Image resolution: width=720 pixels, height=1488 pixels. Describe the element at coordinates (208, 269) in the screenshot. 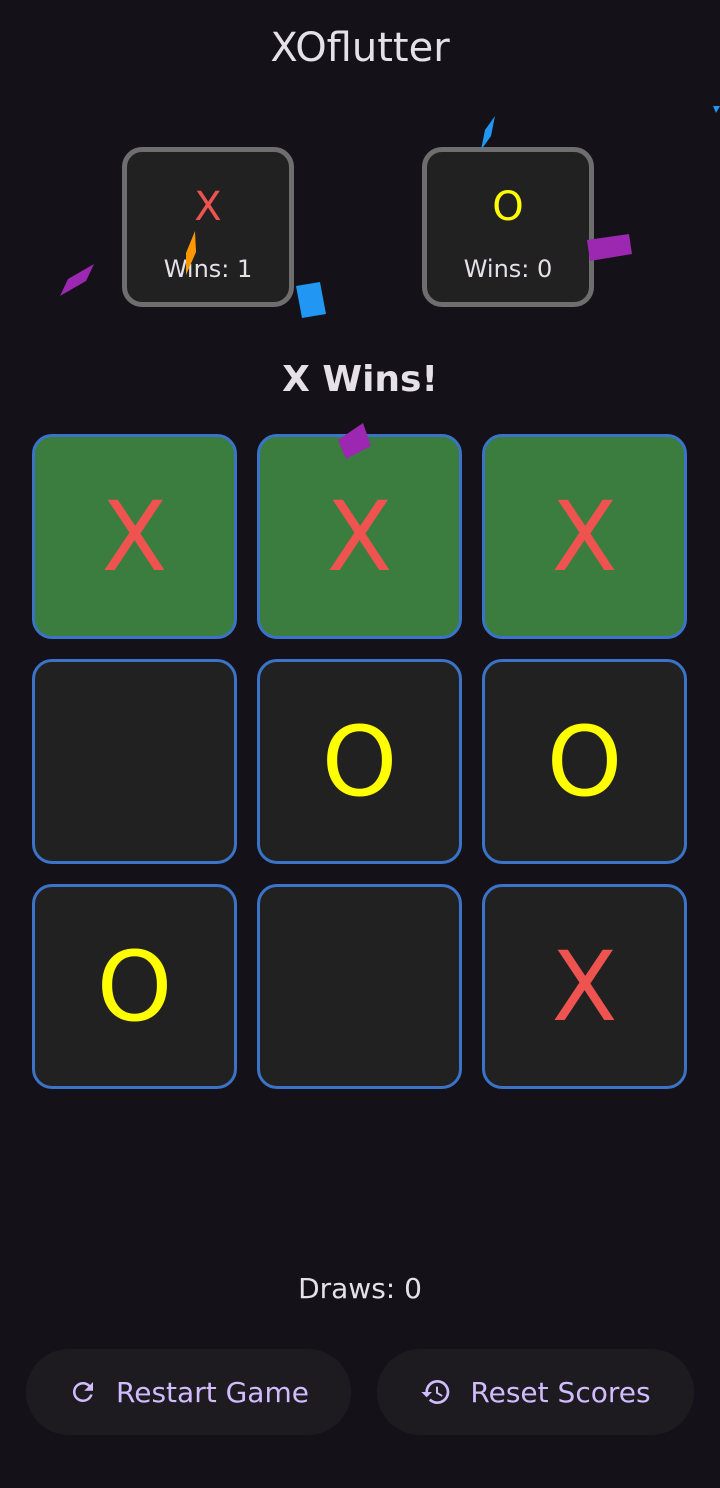

I see `player-x-wins: Wins: 1` at that location.